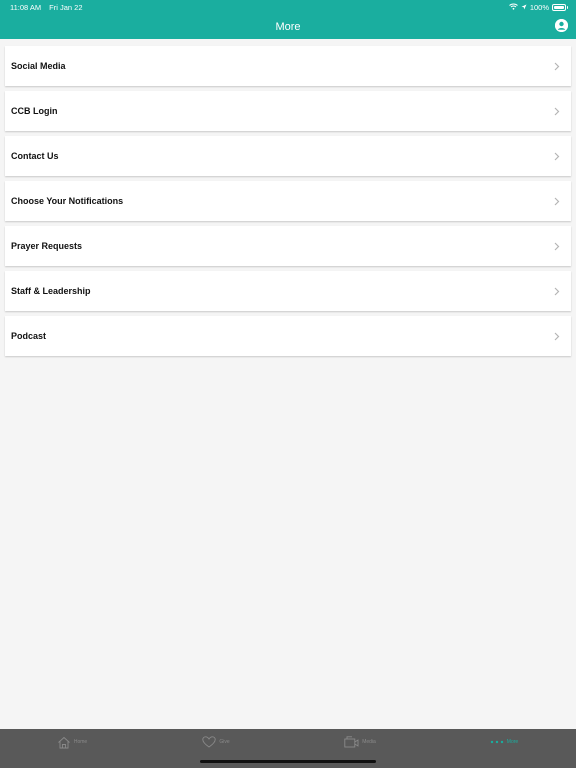 This screenshot has height=768, width=576. What do you see at coordinates (288, 761) in the screenshot?
I see `home-indicator` at bounding box center [288, 761].